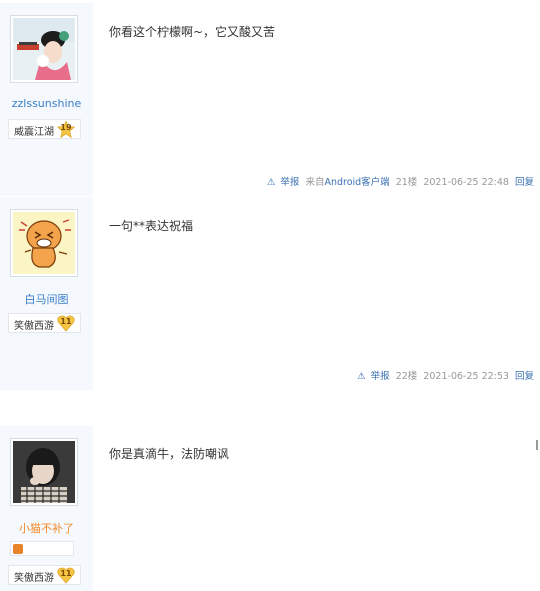  I want to click on rank-name: 威震江湖, so click(34, 132).